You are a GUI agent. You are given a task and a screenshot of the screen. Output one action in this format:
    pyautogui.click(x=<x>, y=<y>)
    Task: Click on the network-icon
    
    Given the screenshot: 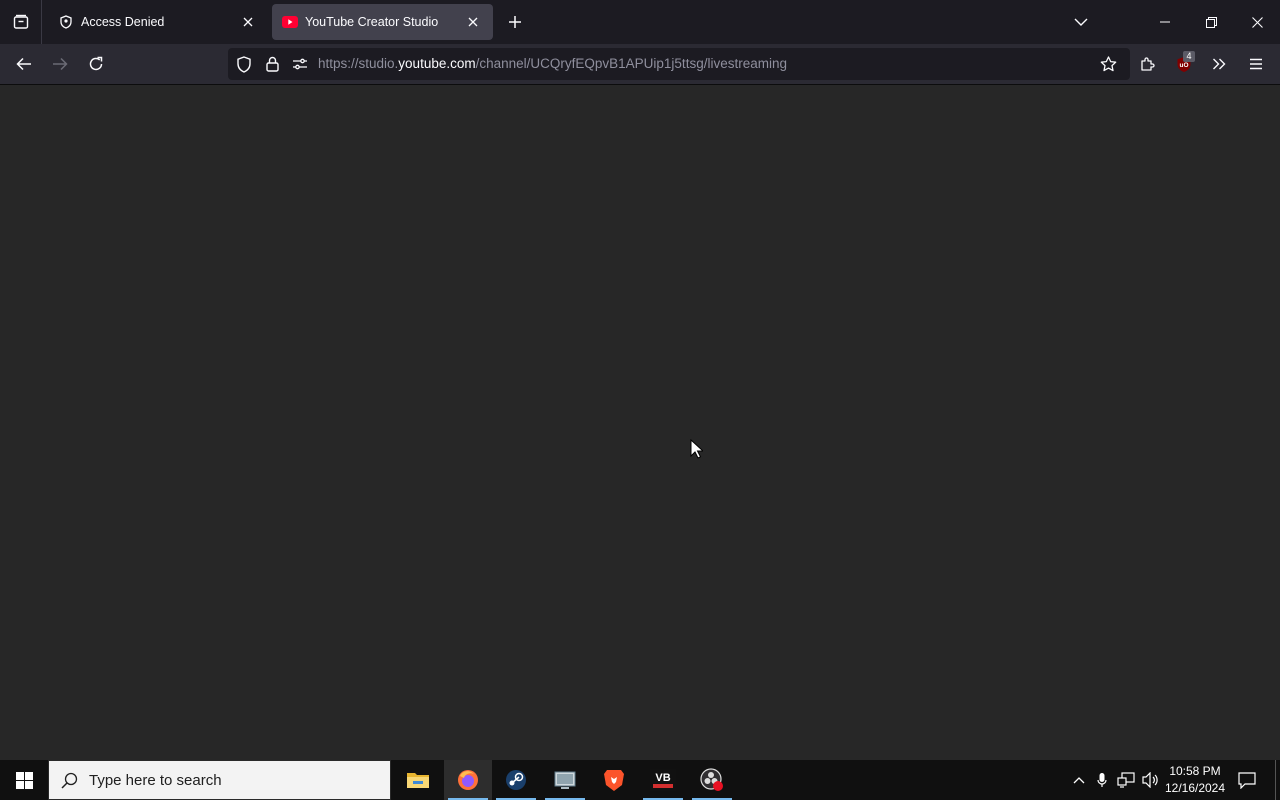 What is the action you would take?
    pyautogui.click(x=1126, y=780)
    